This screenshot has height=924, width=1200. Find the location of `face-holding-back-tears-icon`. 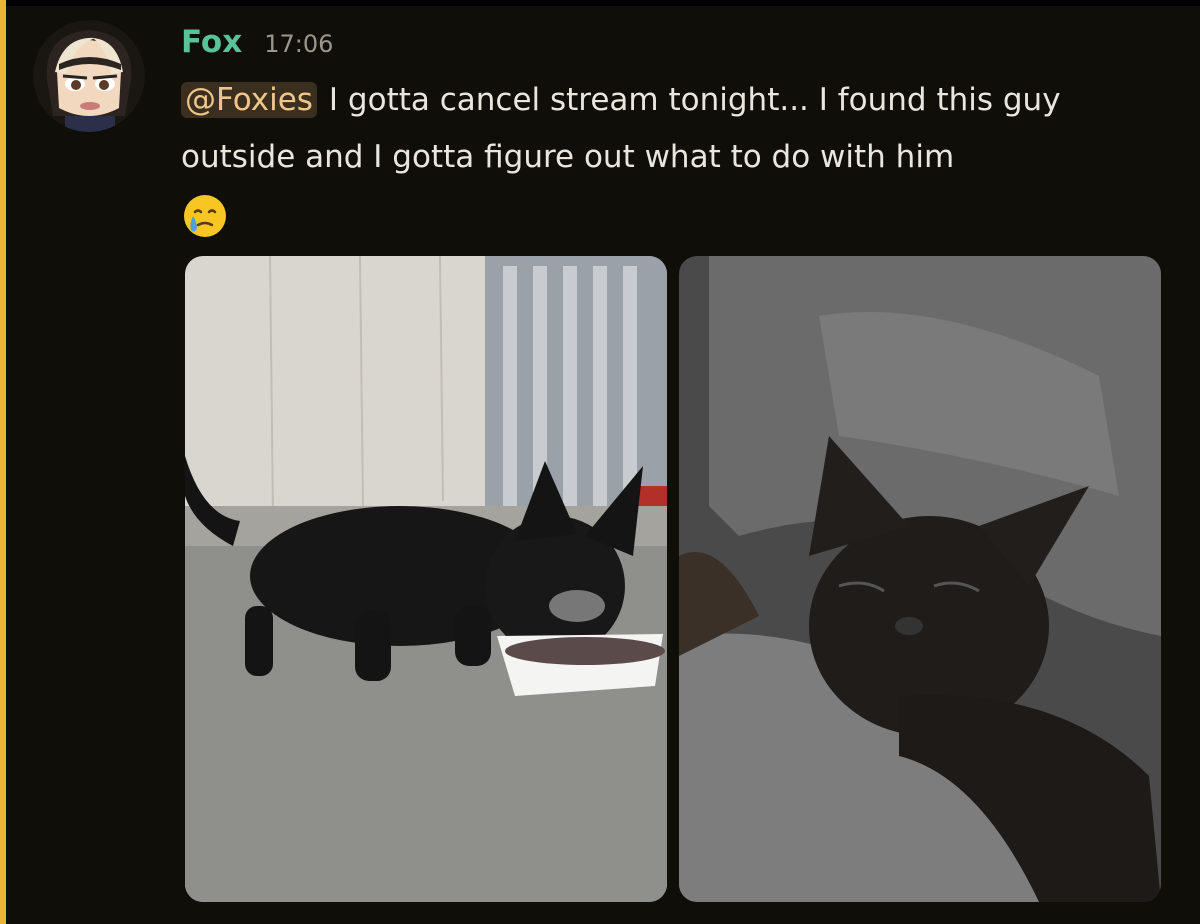

face-holding-back-tears-icon is located at coordinates (205, 216).